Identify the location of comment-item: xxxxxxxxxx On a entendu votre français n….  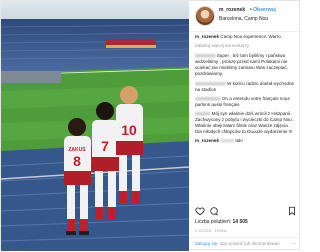
(246, 102).